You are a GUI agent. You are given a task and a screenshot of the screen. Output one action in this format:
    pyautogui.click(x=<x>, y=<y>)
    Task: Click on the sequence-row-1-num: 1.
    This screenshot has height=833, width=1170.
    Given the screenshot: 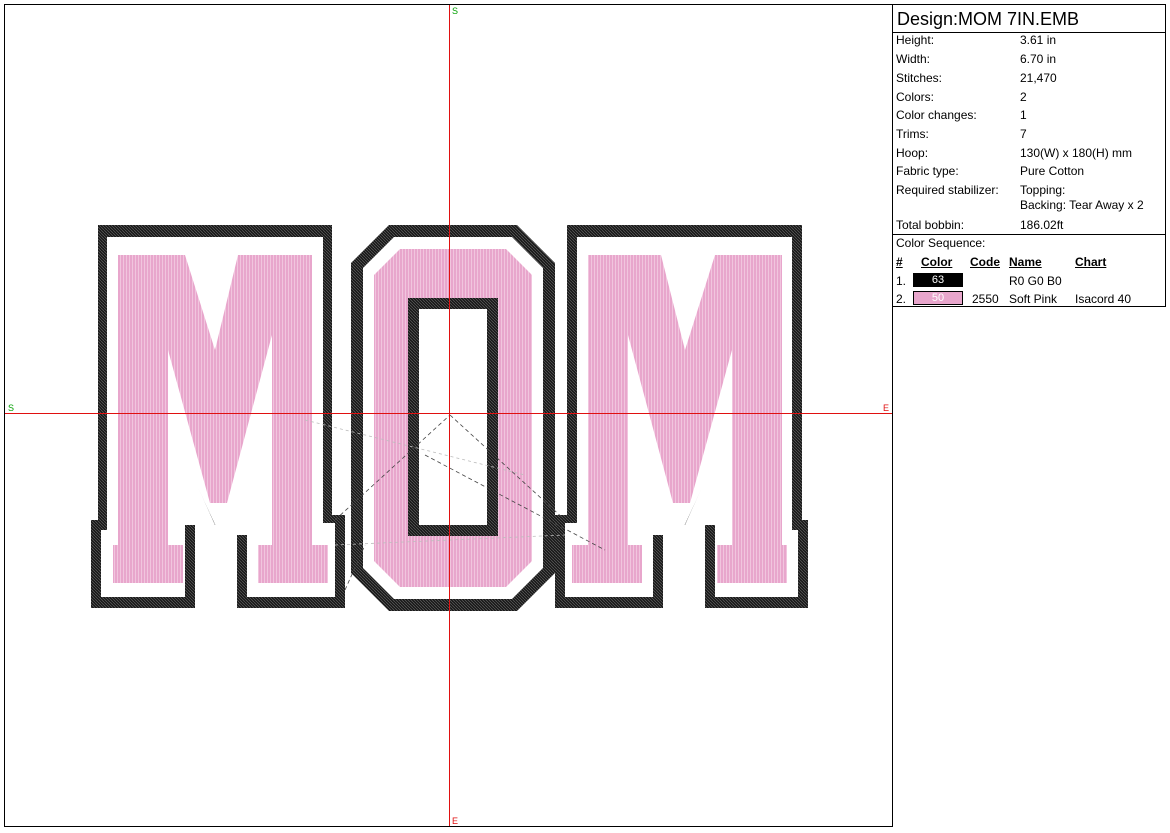 What is the action you would take?
    pyautogui.click(x=901, y=281)
    